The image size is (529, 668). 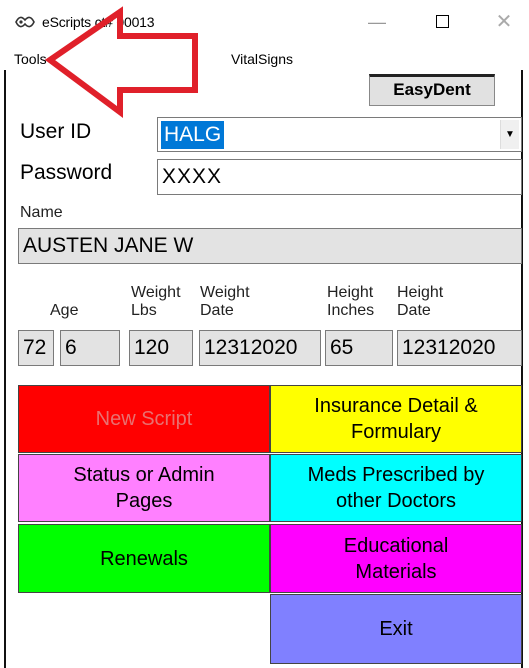 I want to click on age-months-field: 6, so click(x=90, y=348).